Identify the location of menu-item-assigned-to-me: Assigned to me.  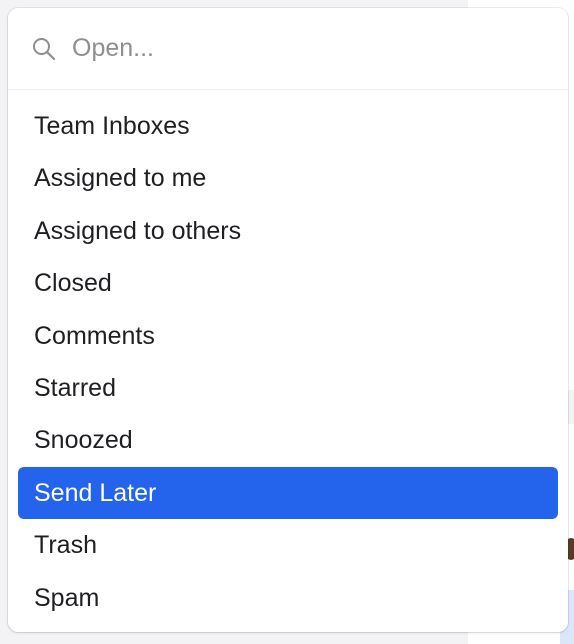
(288, 178).